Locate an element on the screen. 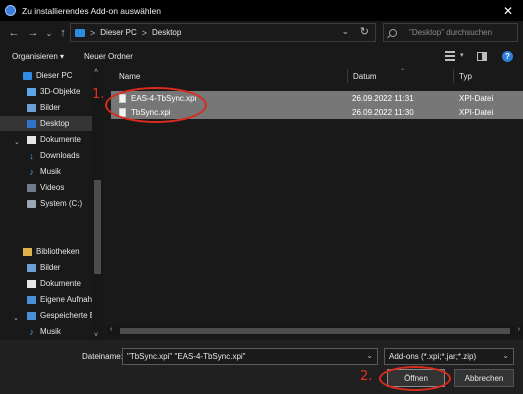 The width and height of the screenshot is (523, 394). search-icon is located at coordinates (393, 32).